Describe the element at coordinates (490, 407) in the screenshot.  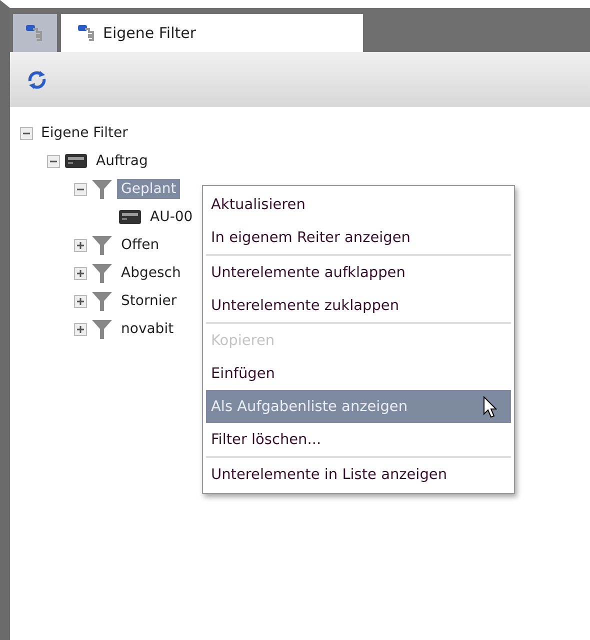
I see `cursor-icon` at that location.